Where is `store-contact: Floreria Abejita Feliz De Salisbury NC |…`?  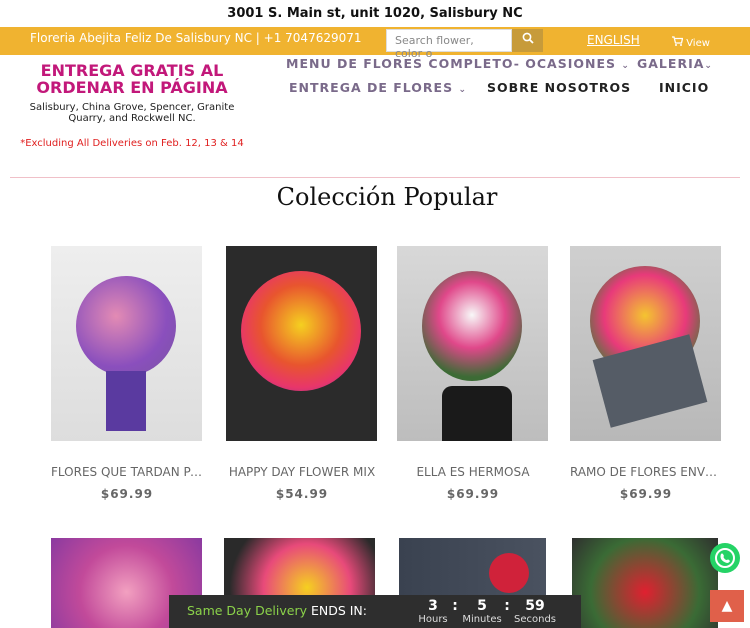
store-contact: Floreria Abejita Feliz De Salisbury NC |… is located at coordinates (196, 38).